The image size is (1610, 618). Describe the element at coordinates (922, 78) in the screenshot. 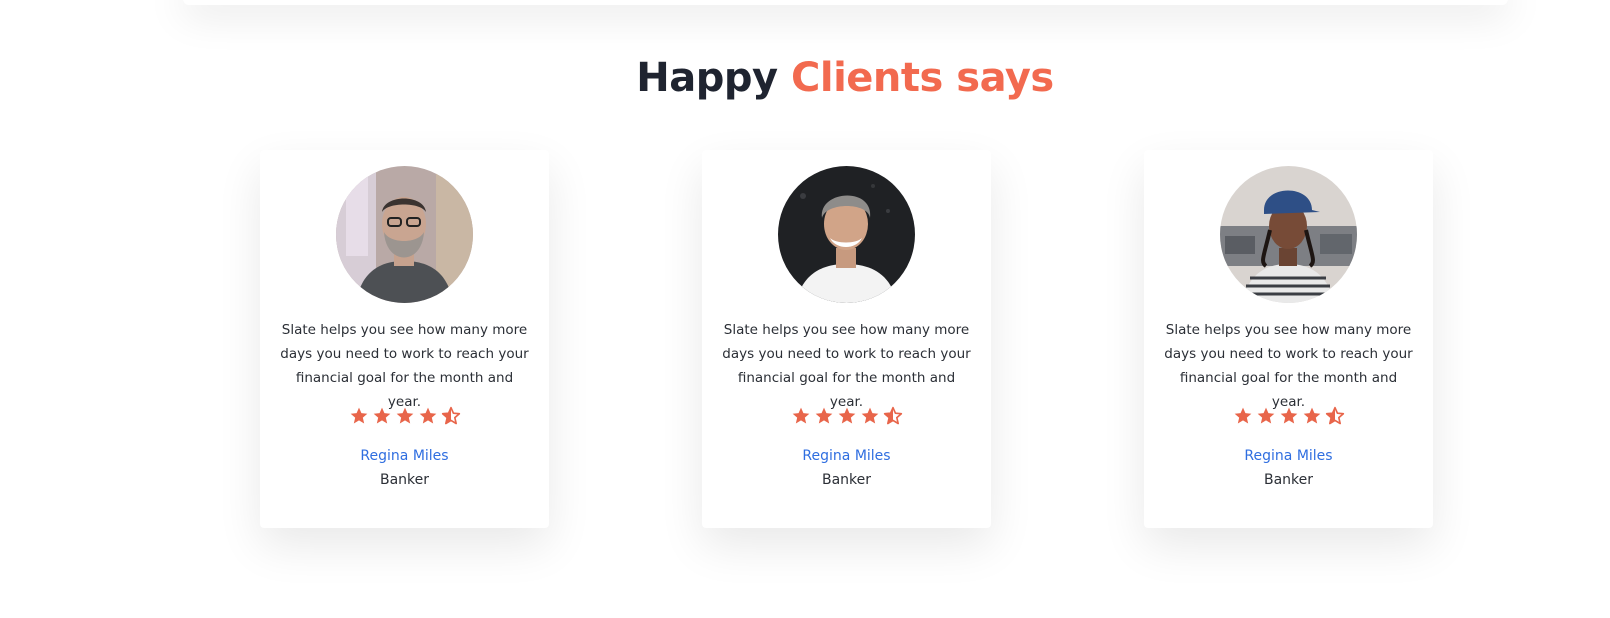

I see `section-title-part2: Clients says` at that location.